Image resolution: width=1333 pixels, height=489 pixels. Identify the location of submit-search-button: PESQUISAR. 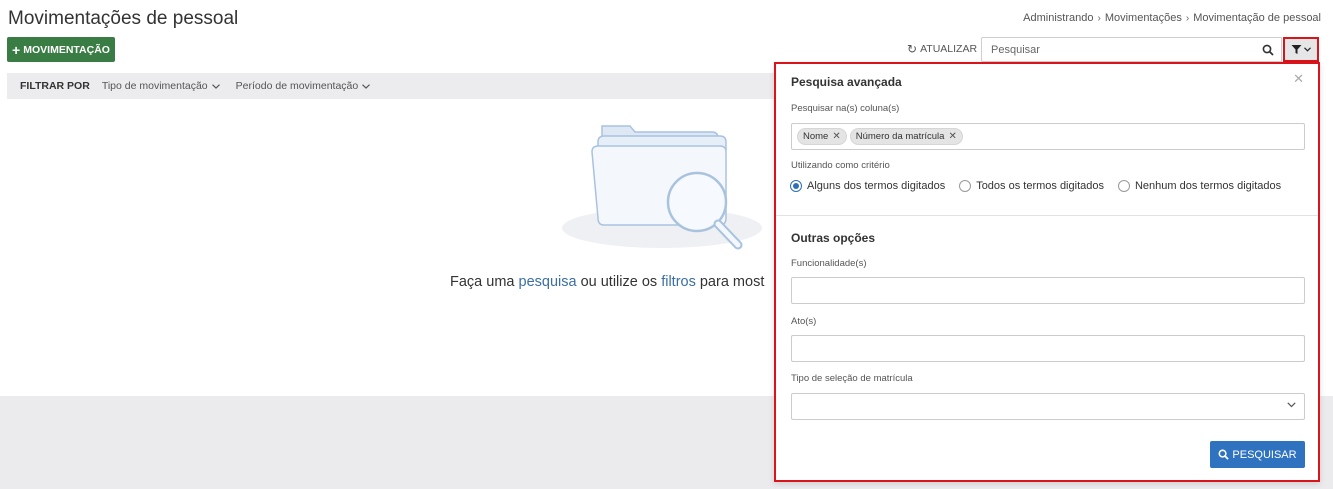
(1257, 454).